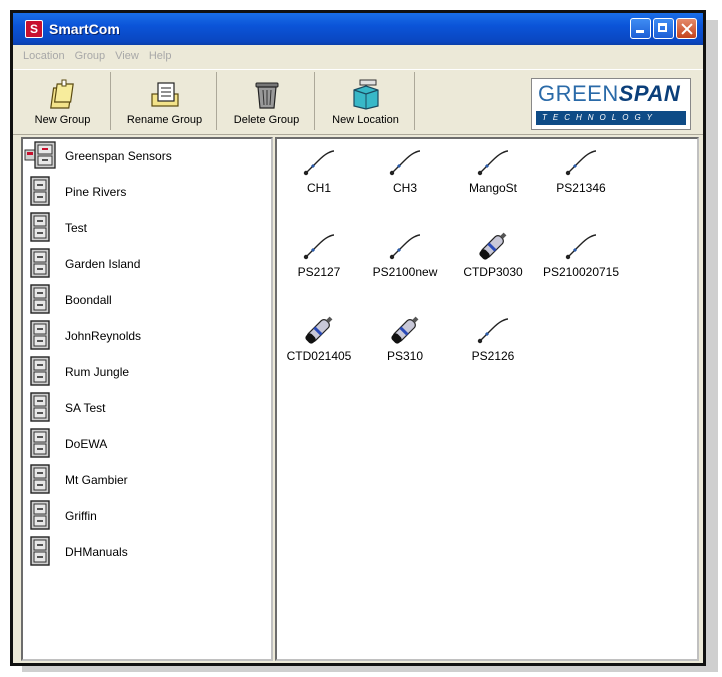 The image size is (722, 677). Describe the element at coordinates (34, 29) in the screenshot. I see `smartcom-app-icon: S` at that location.